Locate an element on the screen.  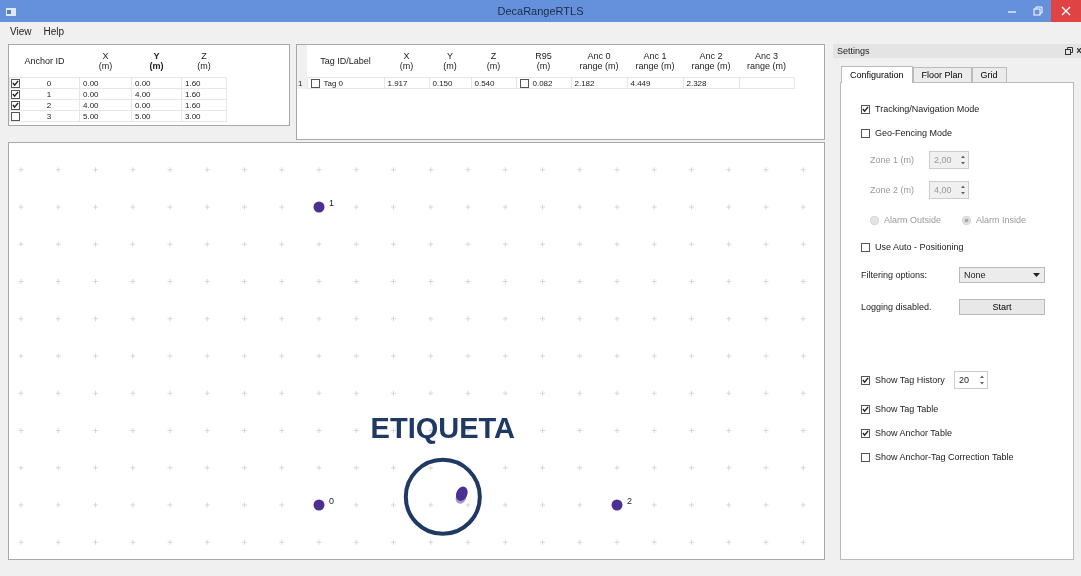
table-cell-text: 2 is located at coordinates (49, 105).